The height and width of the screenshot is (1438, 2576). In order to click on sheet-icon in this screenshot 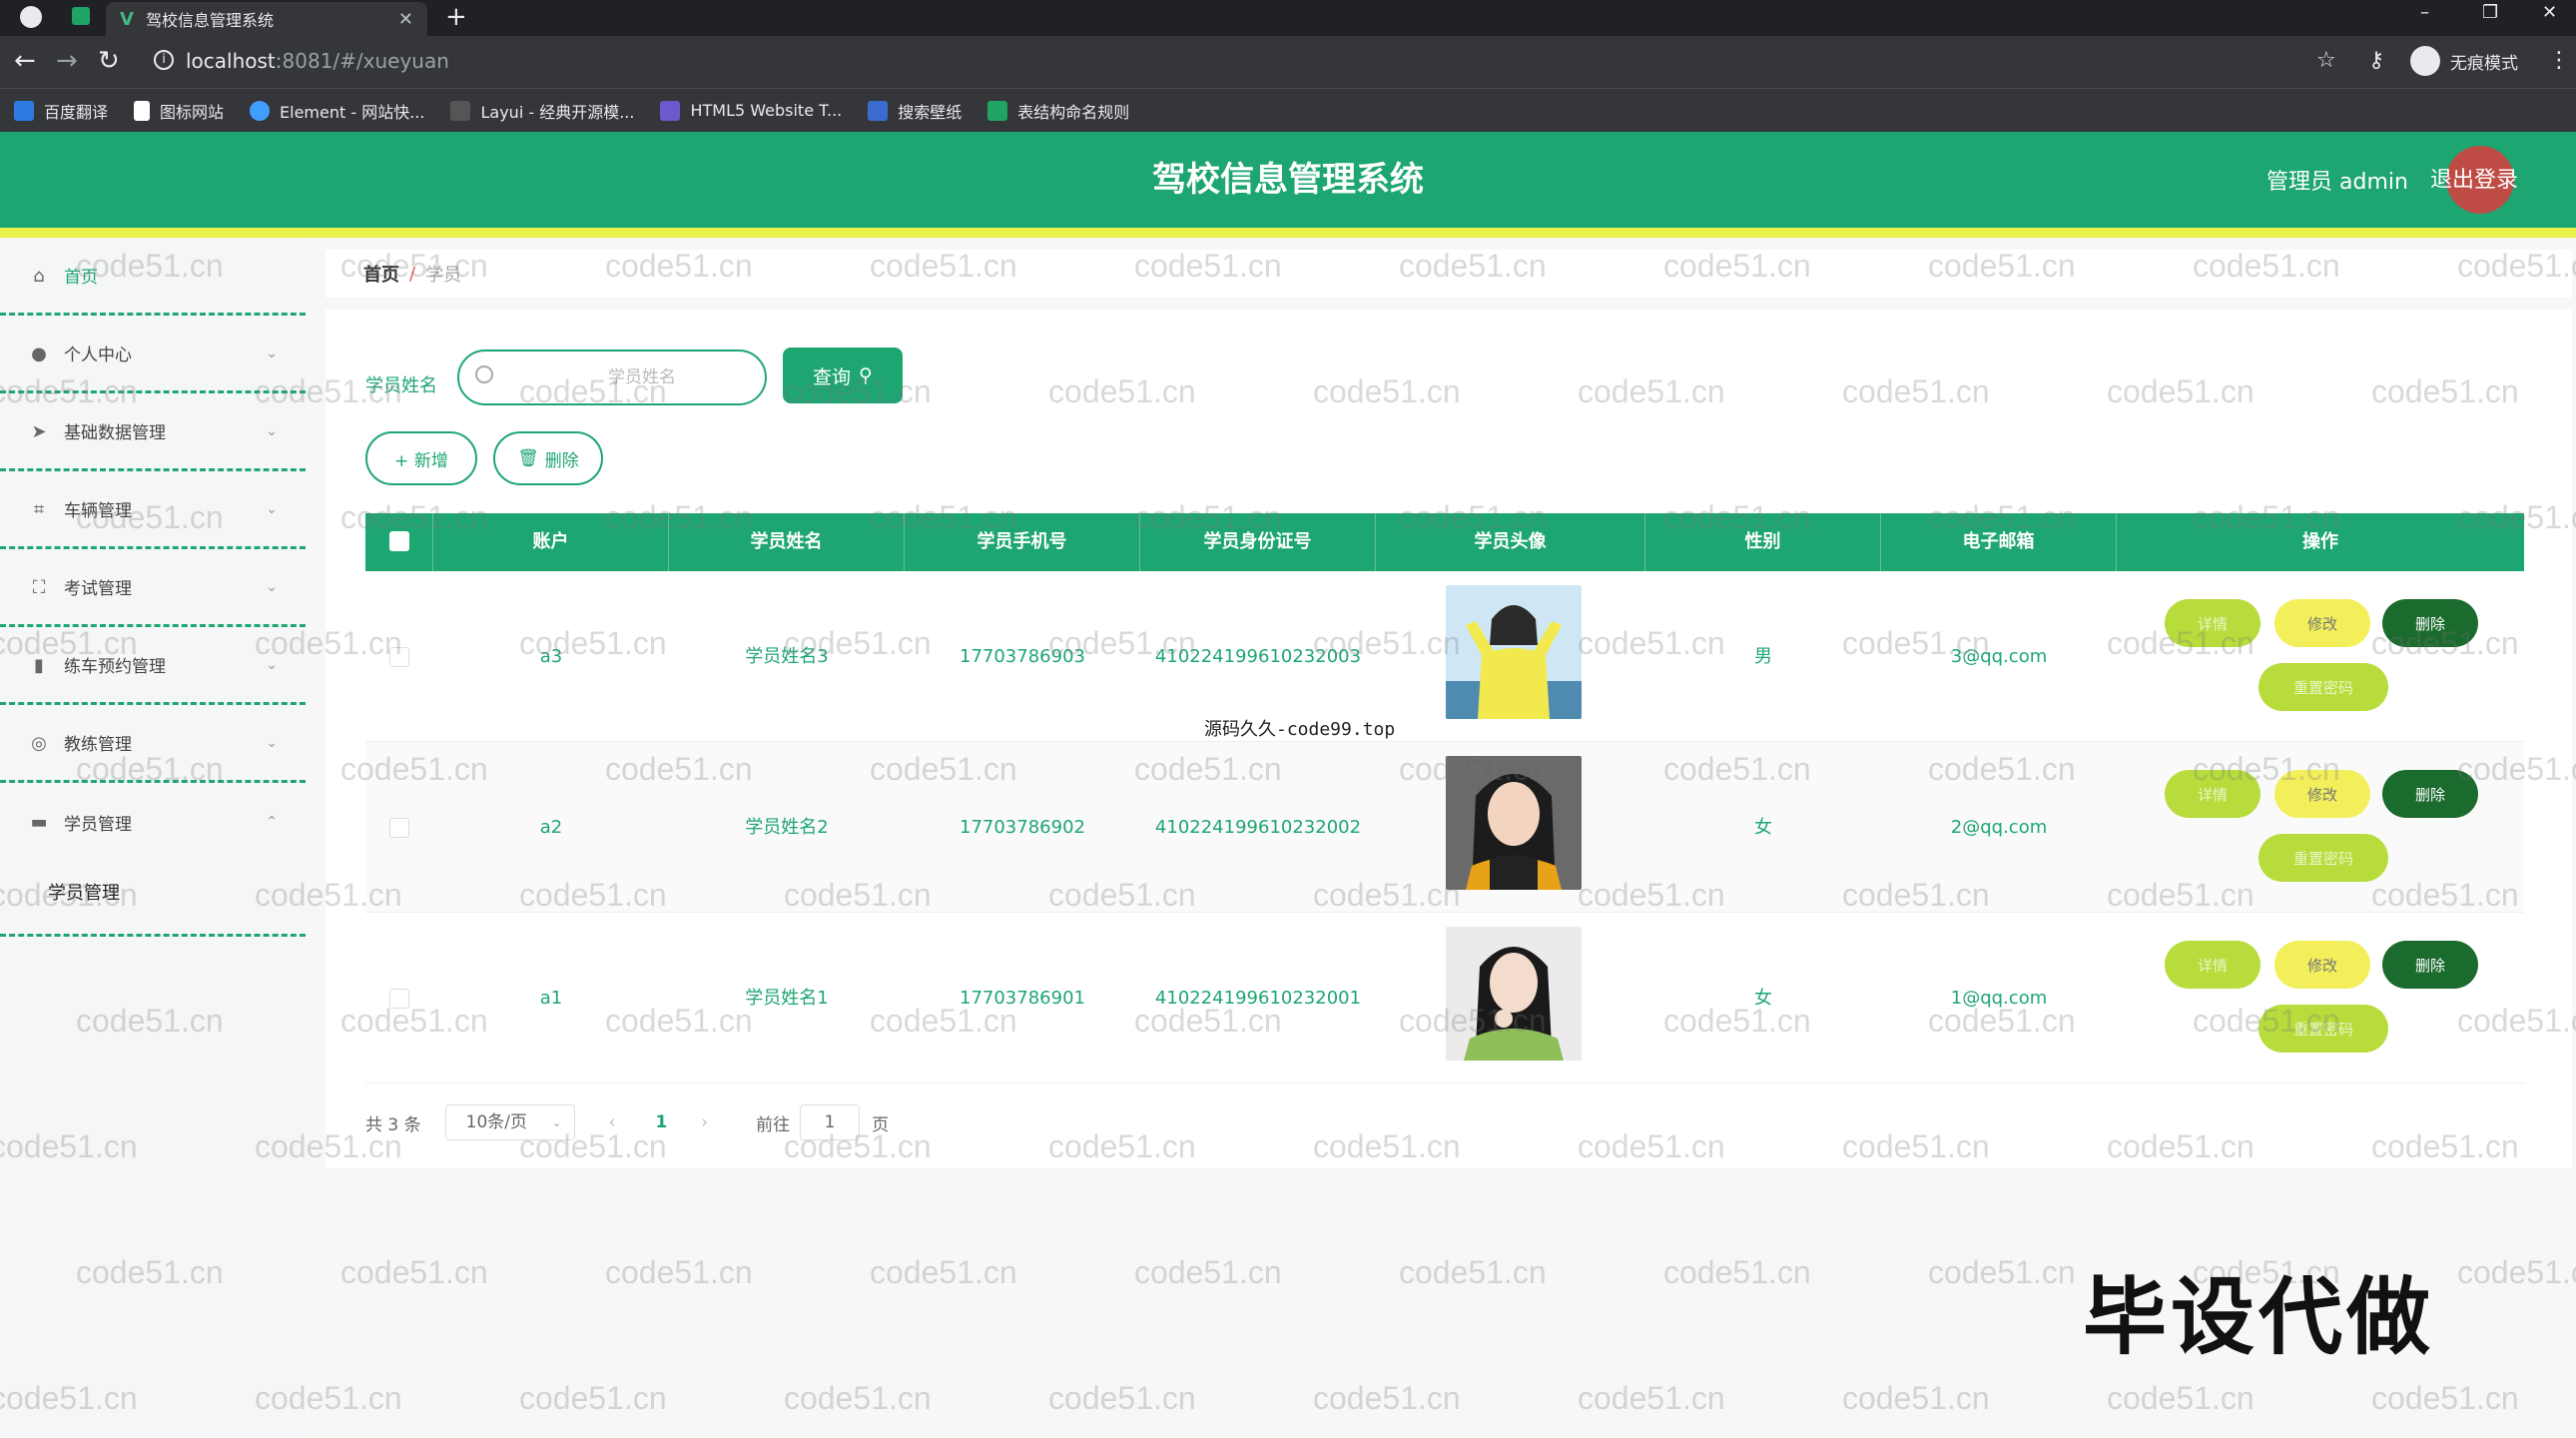, I will do `click(997, 110)`.